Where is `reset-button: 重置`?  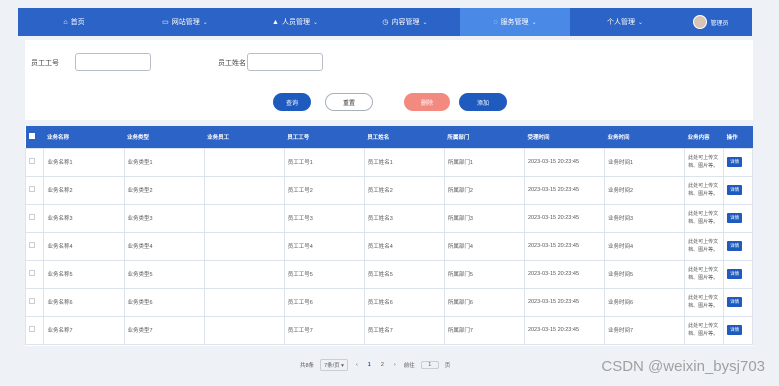 reset-button: 重置 is located at coordinates (349, 102).